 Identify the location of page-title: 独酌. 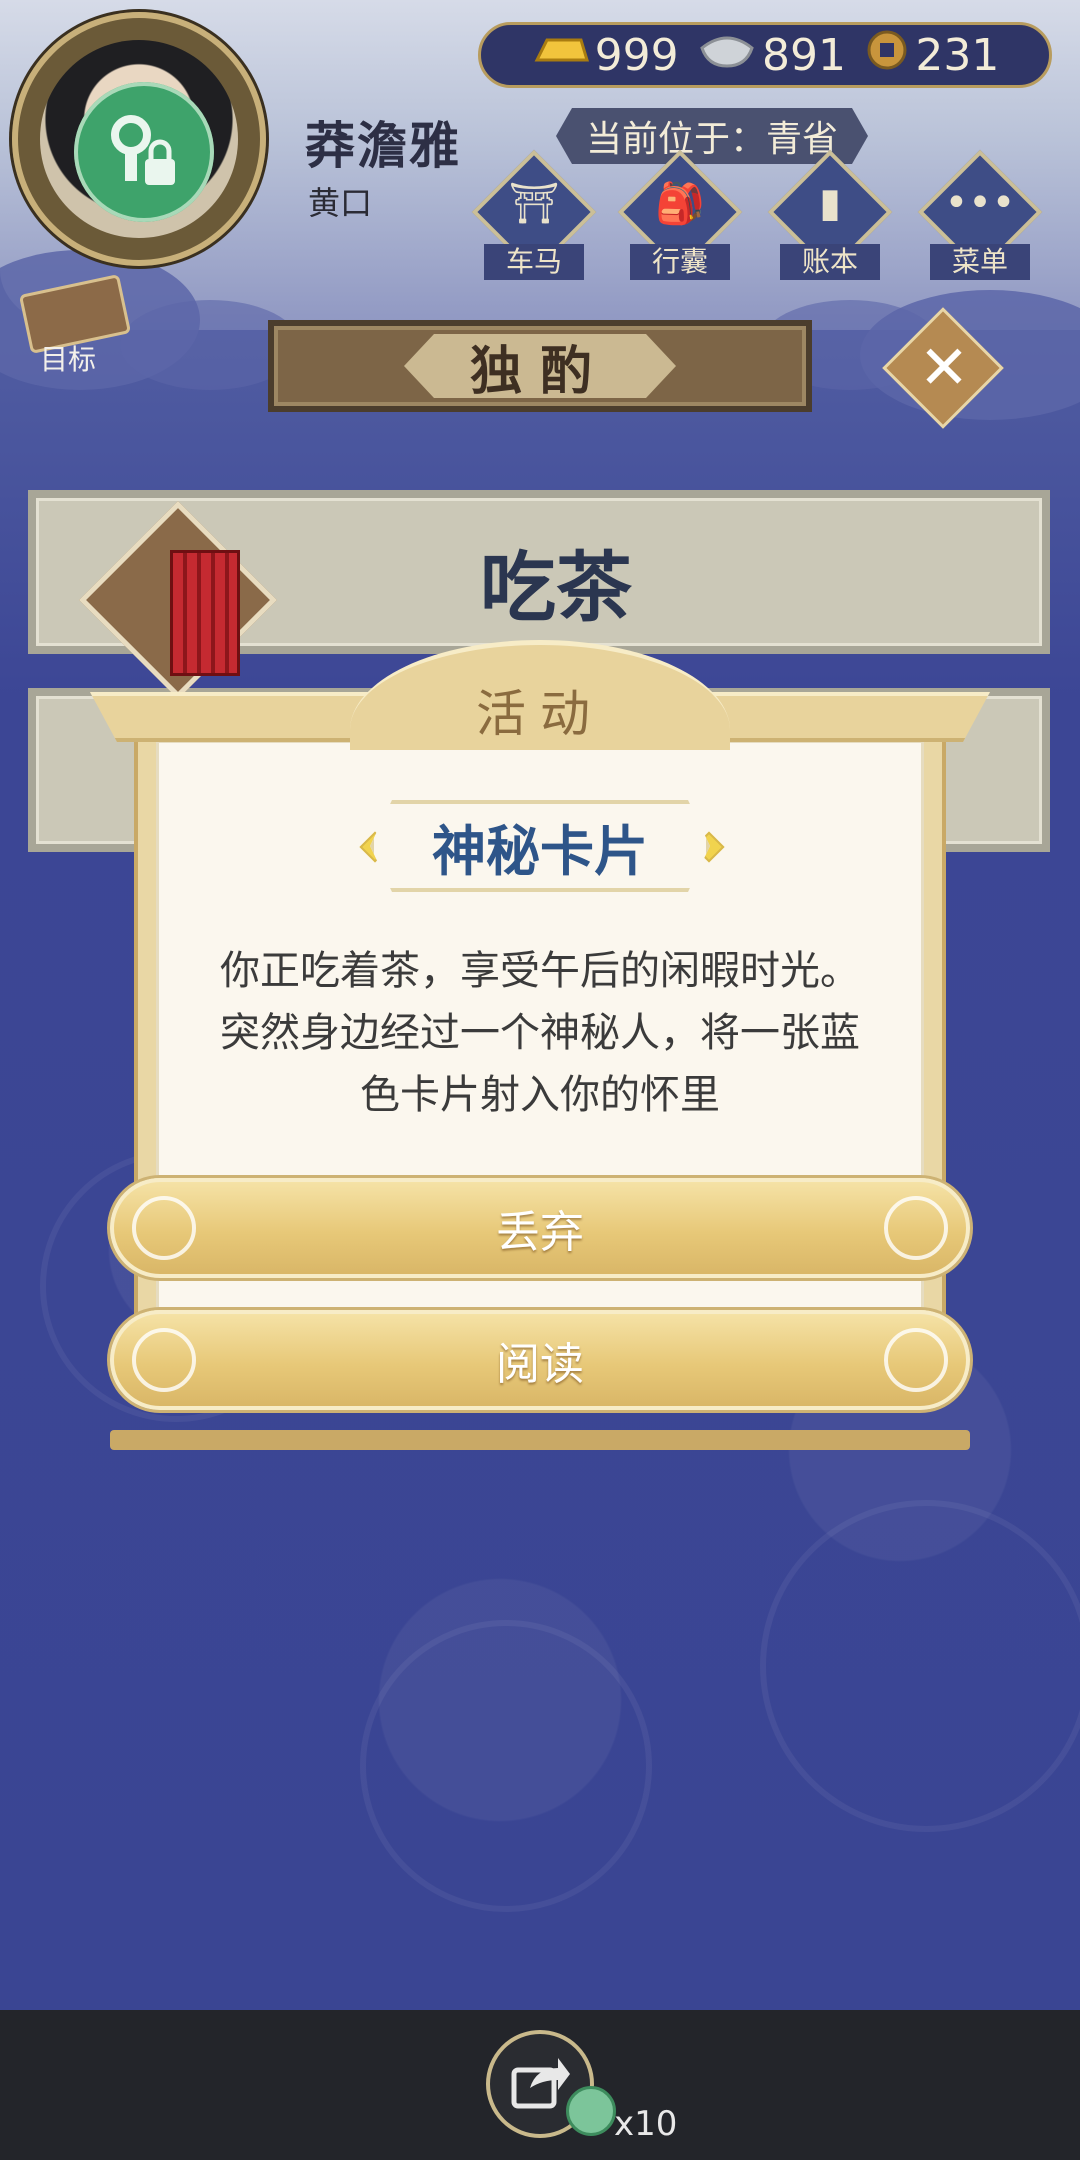
(540, 366).